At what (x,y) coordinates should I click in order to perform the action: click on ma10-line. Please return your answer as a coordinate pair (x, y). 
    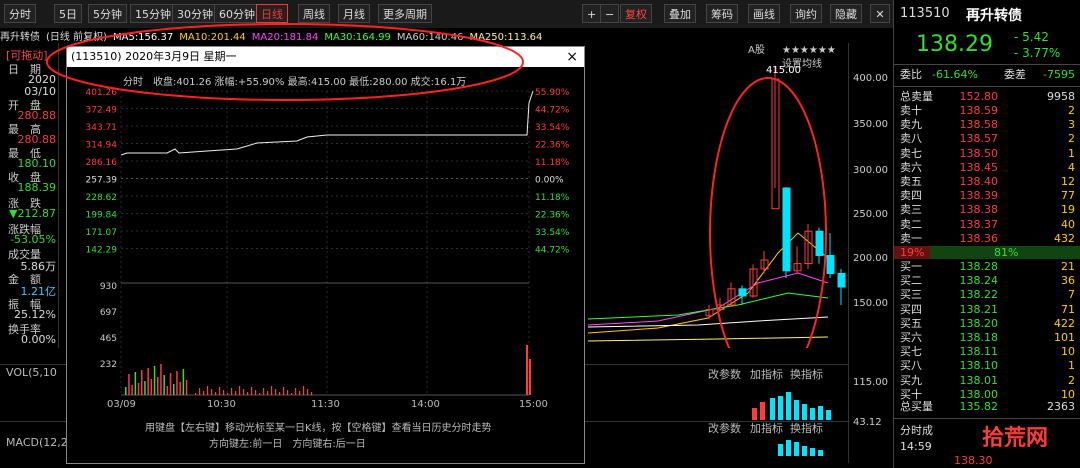
    Looking at the image, I should click on (708, 283).